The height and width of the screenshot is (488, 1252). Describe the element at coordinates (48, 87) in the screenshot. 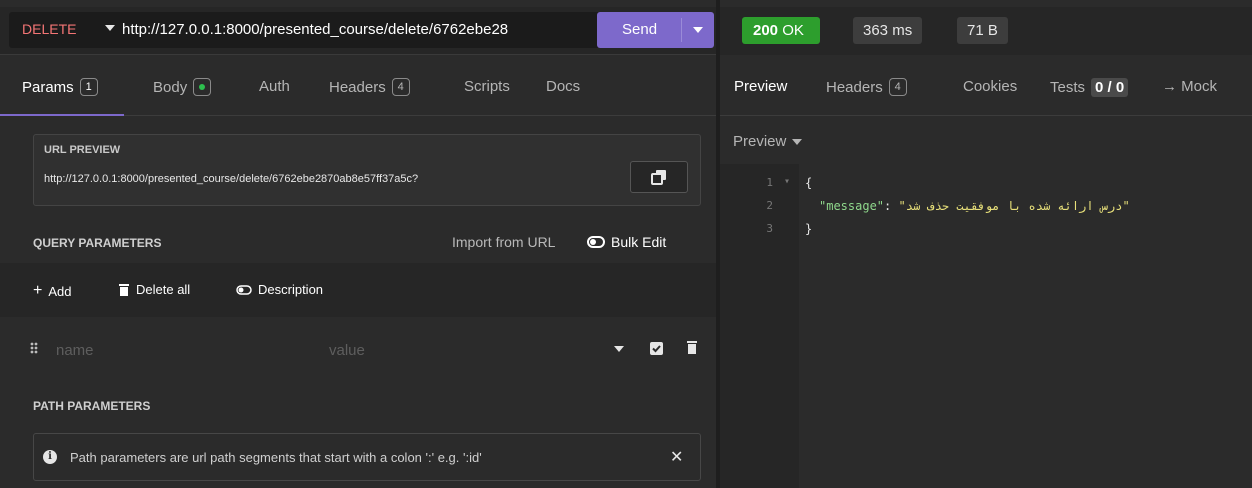

I see `tab-params-label: Params` at that location.